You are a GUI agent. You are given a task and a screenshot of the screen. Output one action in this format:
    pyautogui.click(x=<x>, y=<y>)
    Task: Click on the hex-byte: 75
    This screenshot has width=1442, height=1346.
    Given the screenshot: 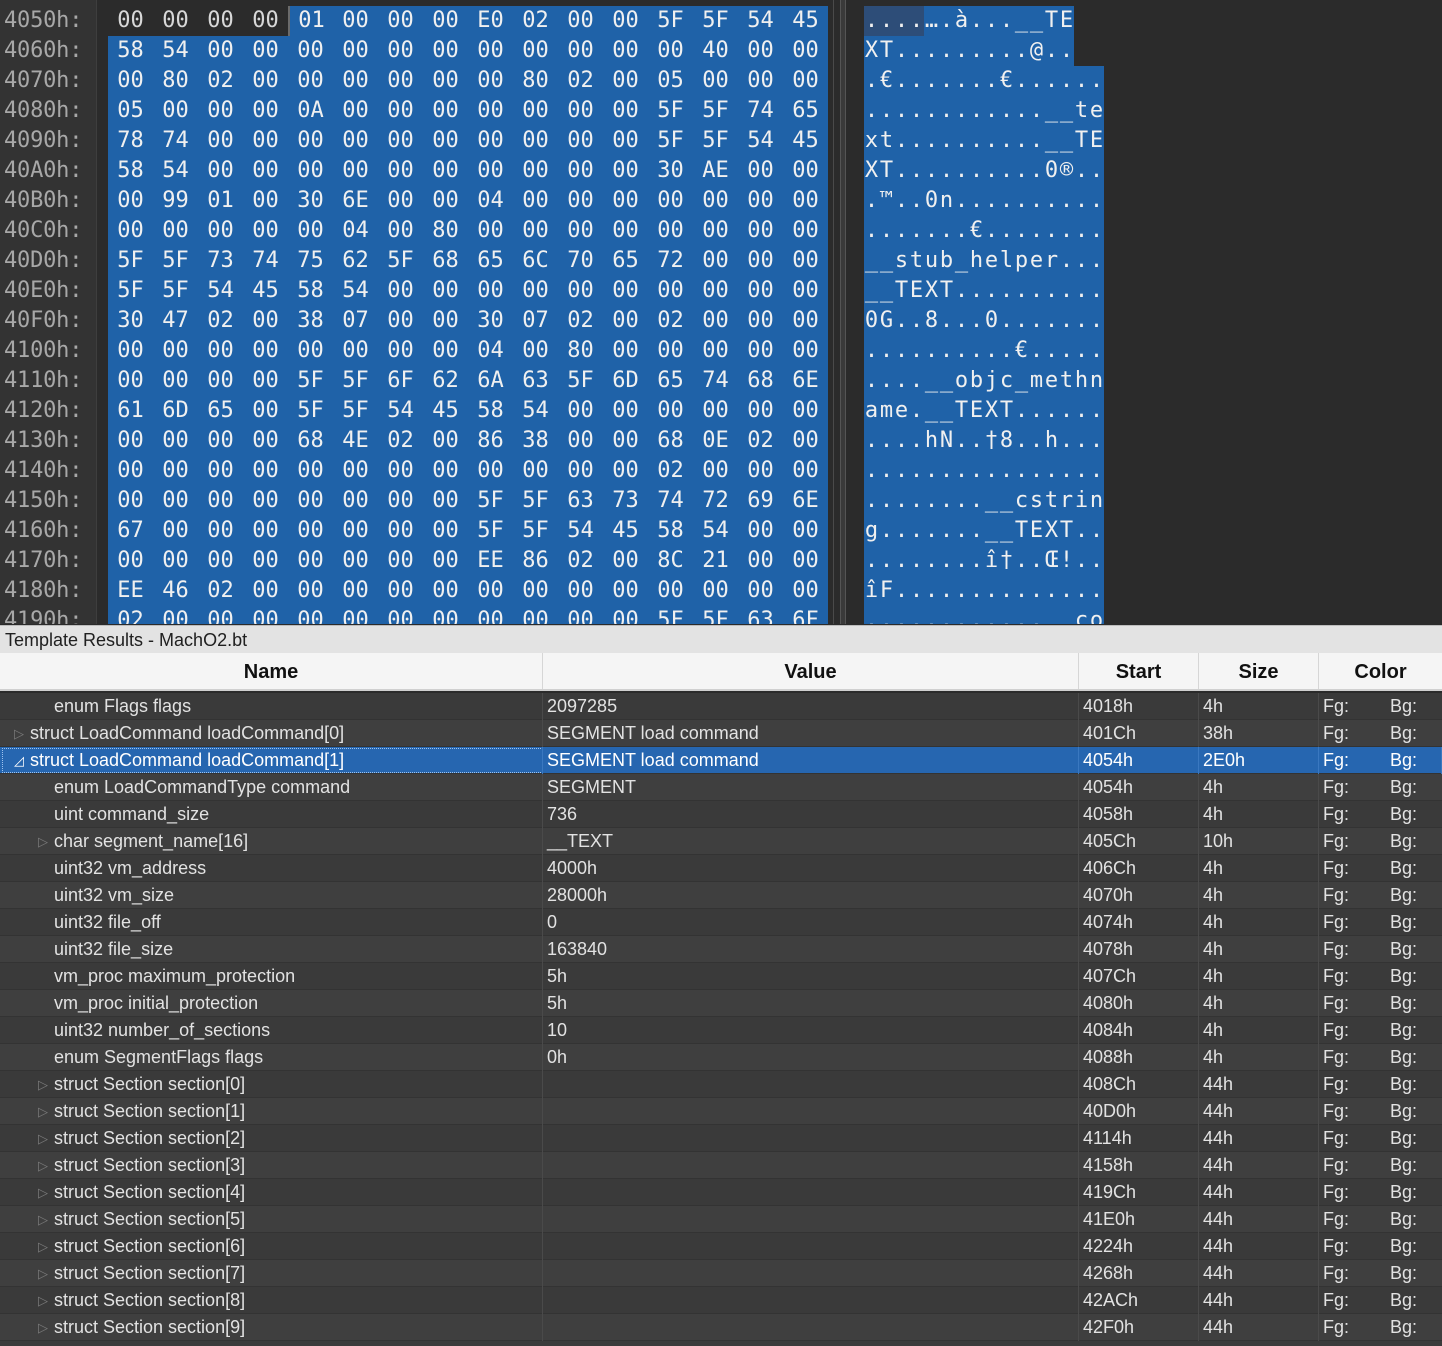 What is the action you would take?
    pyautogui.click(x=310, y=261)
    